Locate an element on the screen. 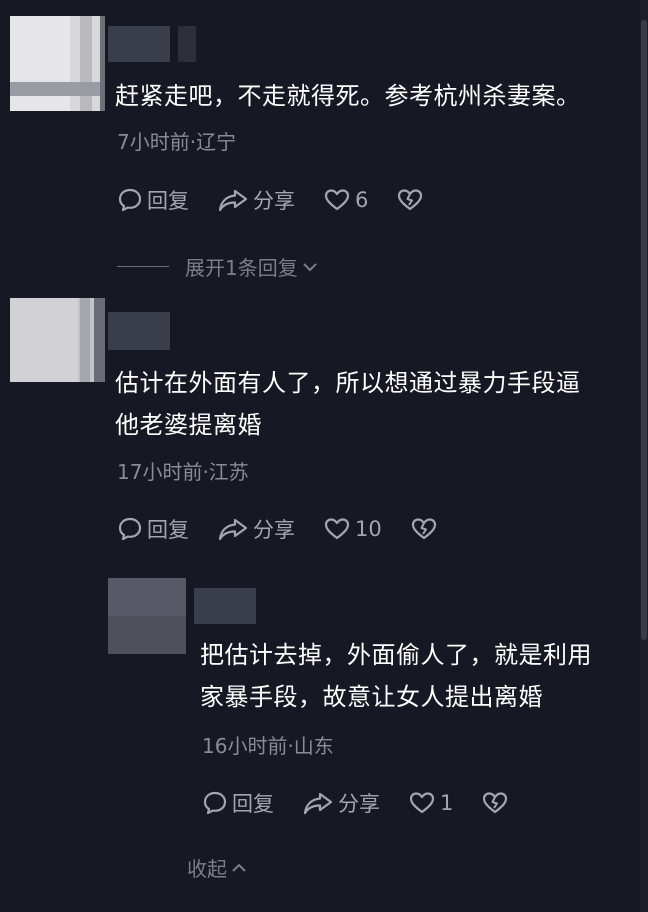 This screenshot has height=912, width=648. expand-replies-label: 展开1条回复 is located at coordinates (241, 268).